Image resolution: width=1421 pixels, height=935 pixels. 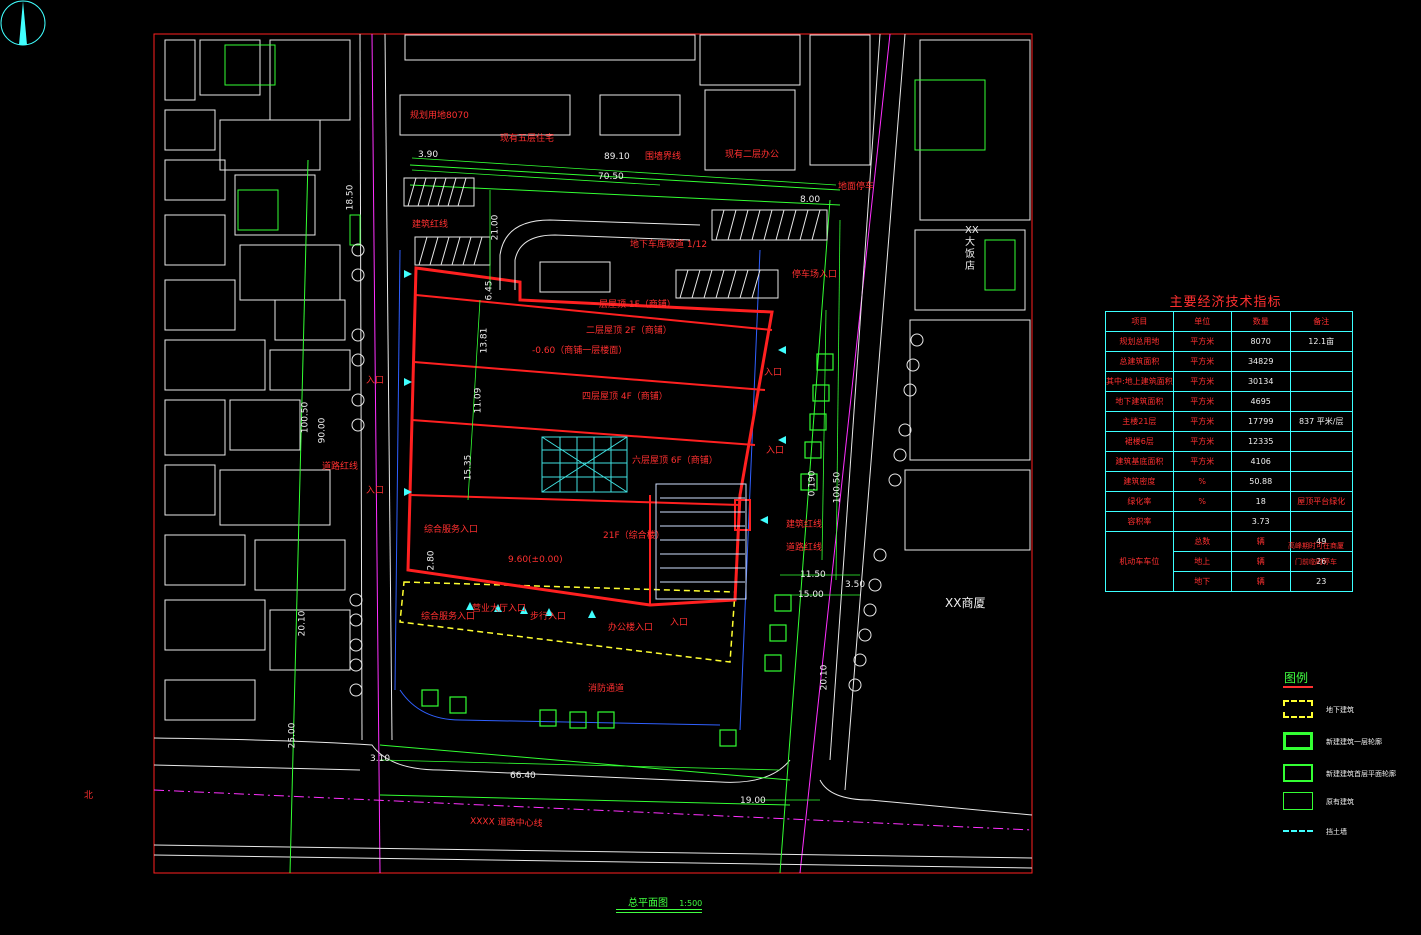 What do you see at coordinates (1139, 401) in the screenshot?
I see `table-cell: 地下建筑面积` at bounding box center [1139, 401].